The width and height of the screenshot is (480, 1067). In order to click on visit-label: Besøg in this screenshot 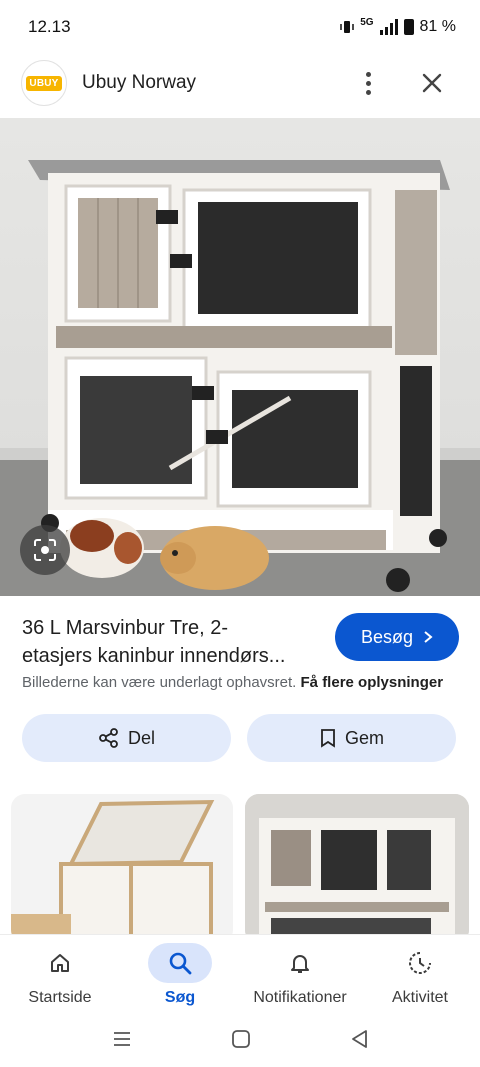, I will do `click(387, 636)`.